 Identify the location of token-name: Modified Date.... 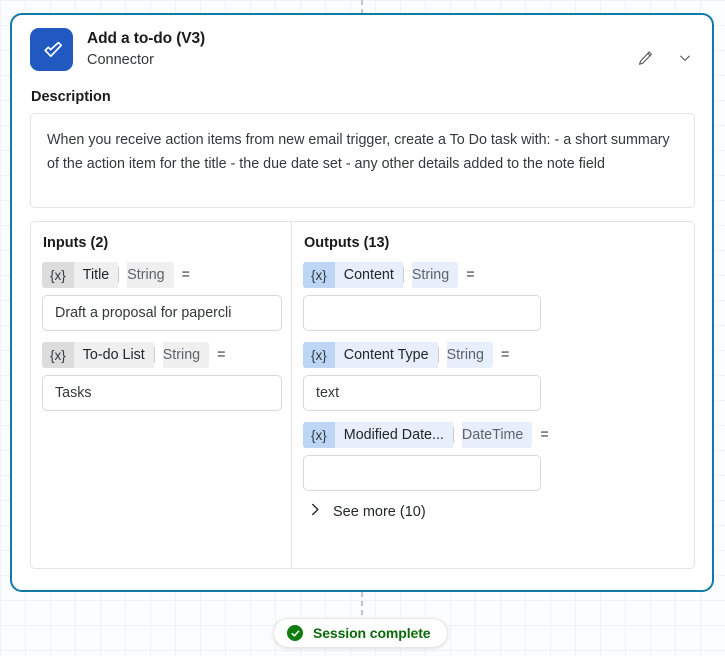
(393, 435).